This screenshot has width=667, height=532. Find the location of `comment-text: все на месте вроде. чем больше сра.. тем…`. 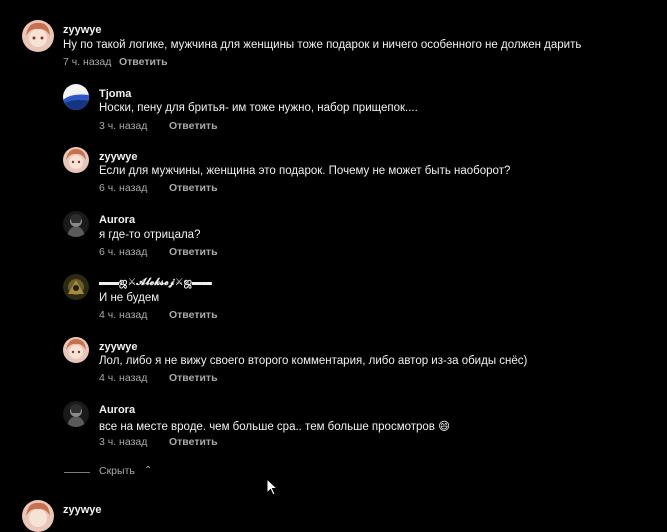

comment-text: все на месте вроде. чем больше сра.. тем… is located at coordinates (275, 427).